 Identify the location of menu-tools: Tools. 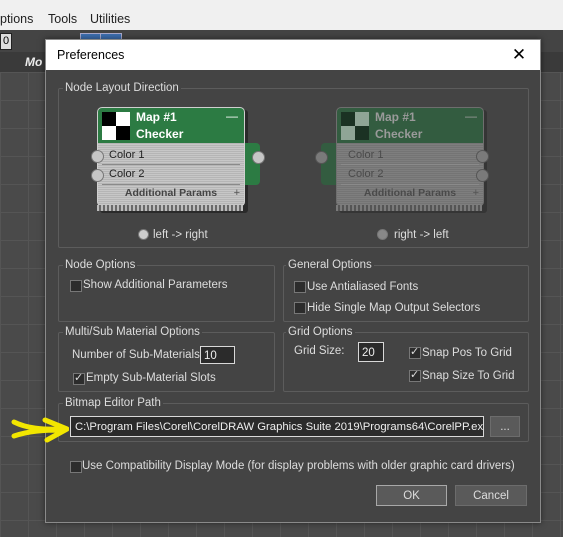
(62, 19).